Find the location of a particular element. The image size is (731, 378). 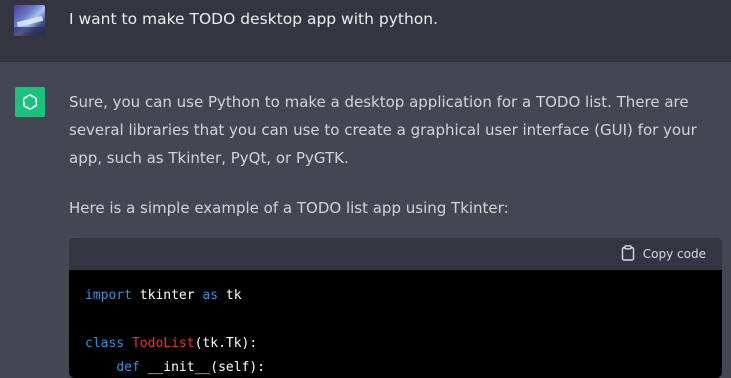

code-text: (tk.Tk): is located at coordinates (226, 343).